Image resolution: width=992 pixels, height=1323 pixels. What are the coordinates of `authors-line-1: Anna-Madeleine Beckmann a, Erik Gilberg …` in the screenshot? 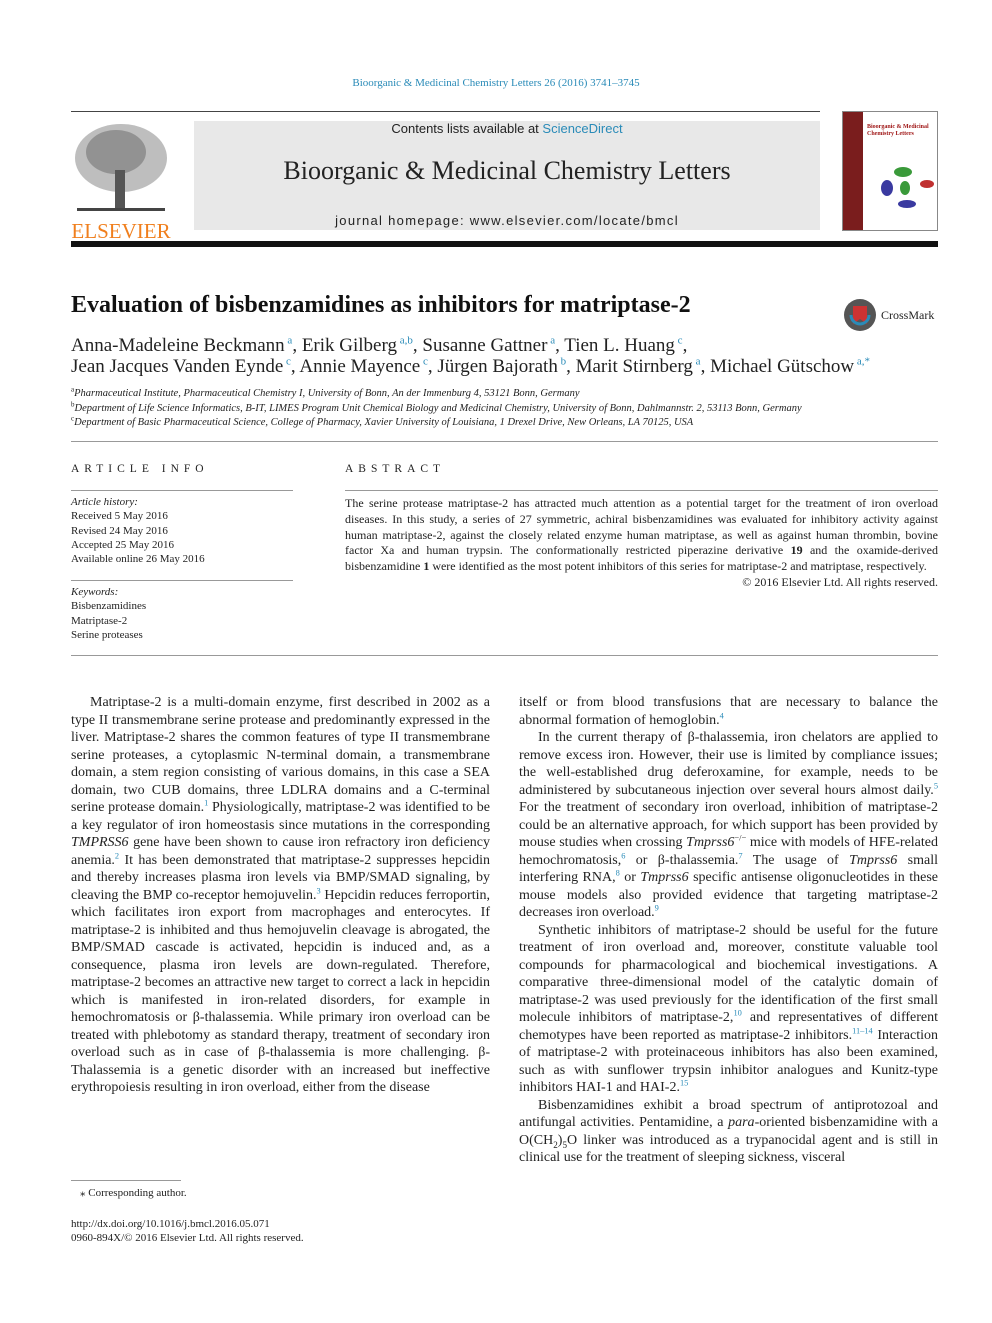 It's located at (379, 346).